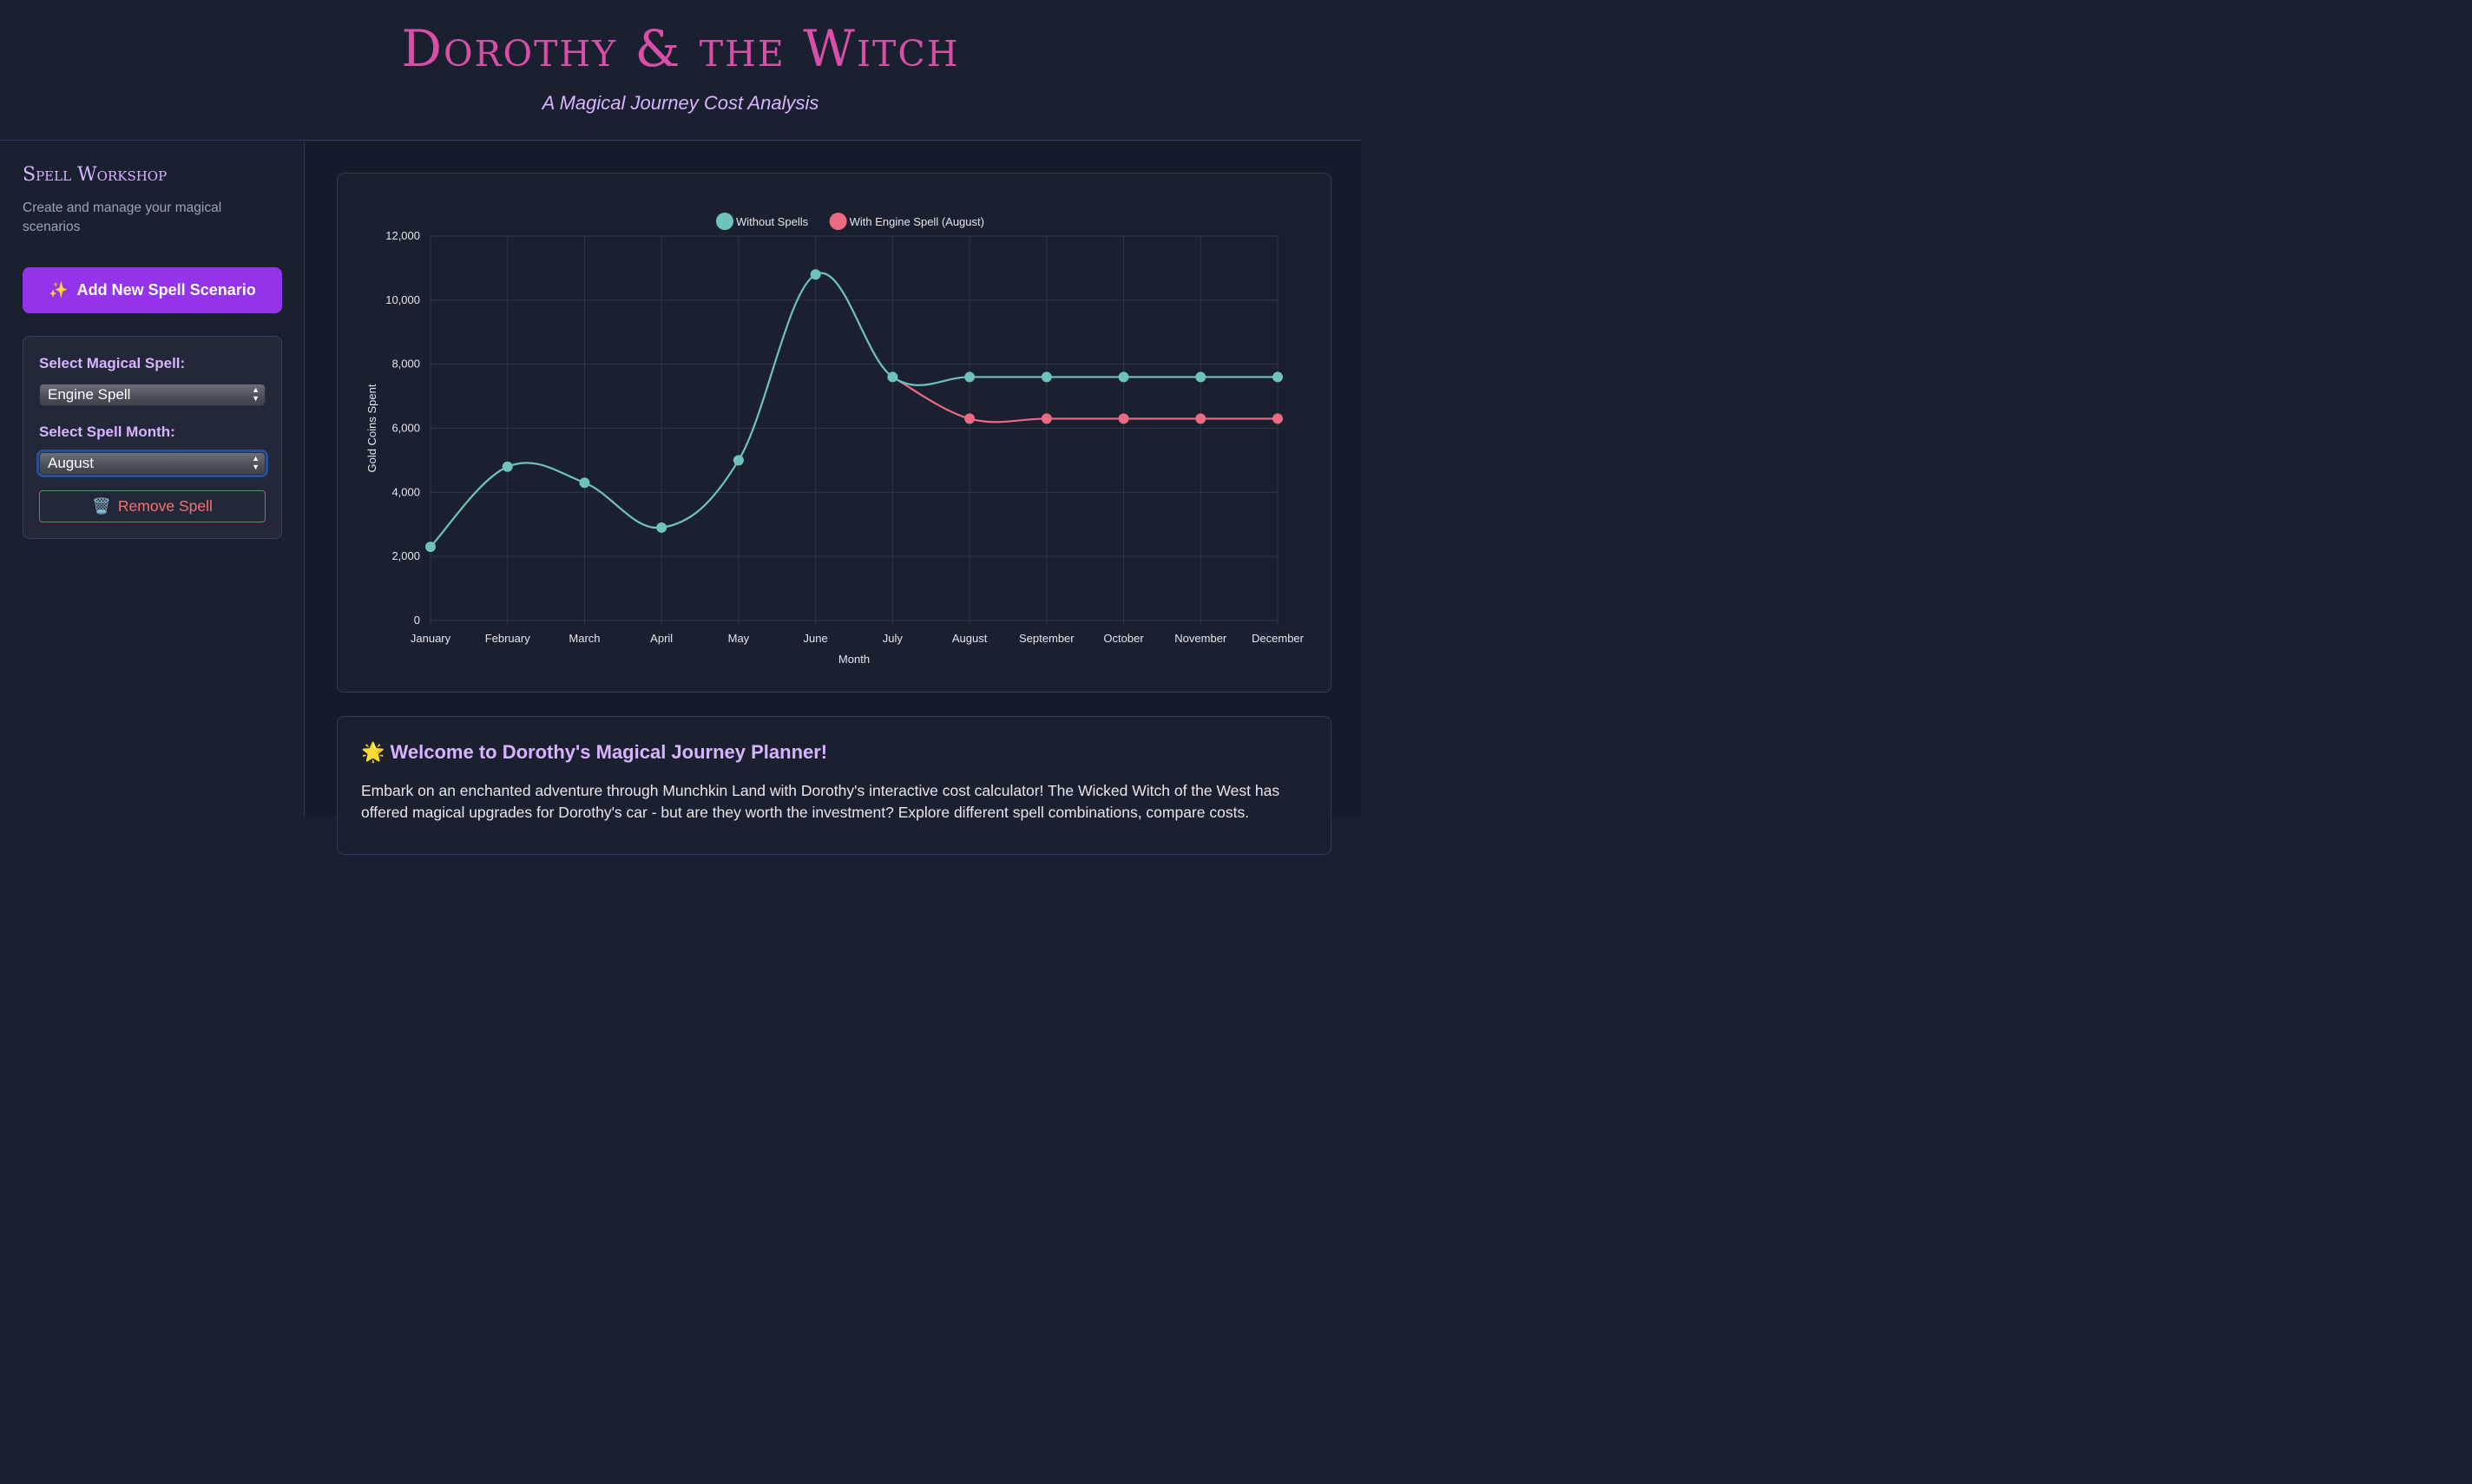 The image size is (2472, 1484). I want to click on spell-select-value: Engine Spell, so click(89, 394).